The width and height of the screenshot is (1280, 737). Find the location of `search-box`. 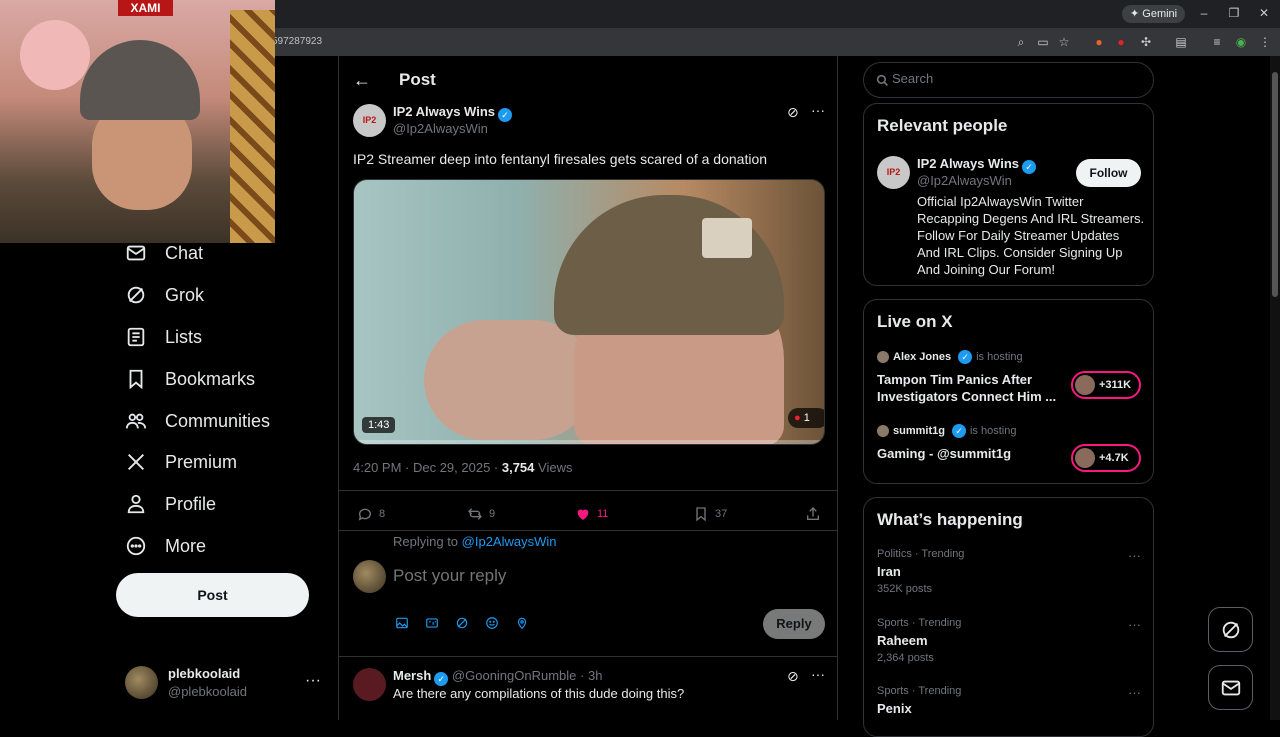

search-box is located at coordinates (1008, 80).